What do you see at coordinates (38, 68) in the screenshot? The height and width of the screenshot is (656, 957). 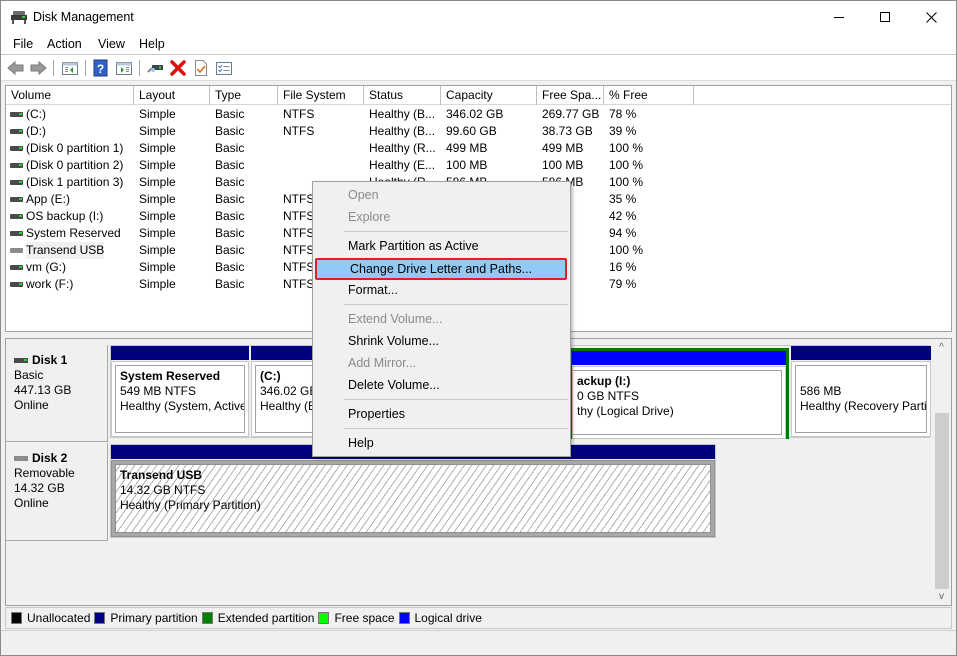 I see `forward-arrow-icon` at bounding box center [38, 68].